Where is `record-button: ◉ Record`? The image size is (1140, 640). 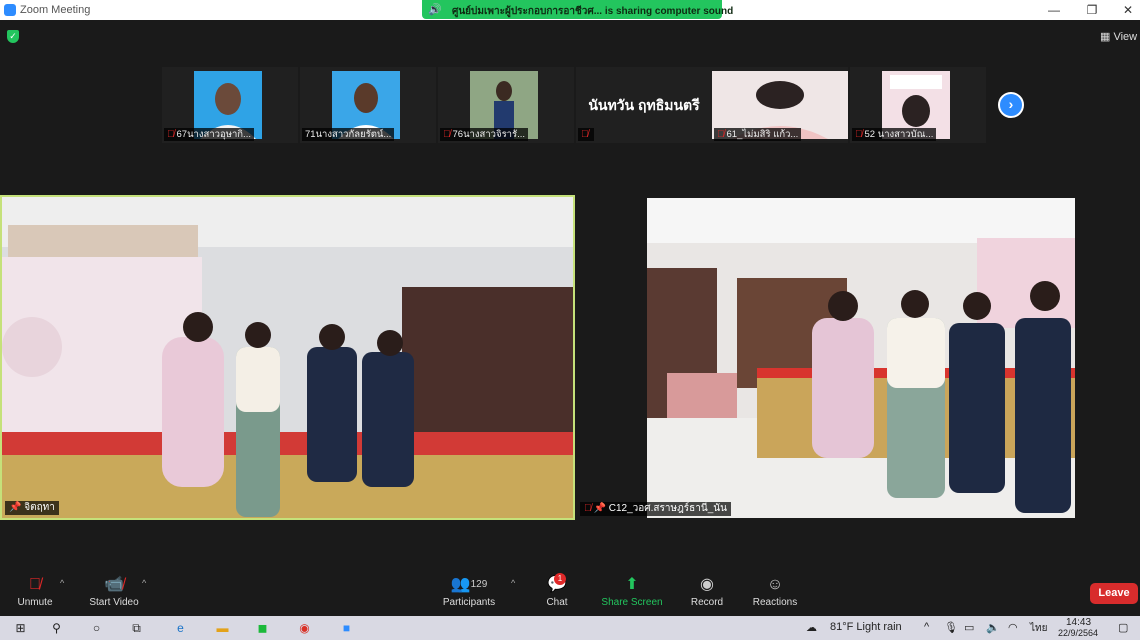
record-button: ◉ Record is located at coordinates (707, 592).